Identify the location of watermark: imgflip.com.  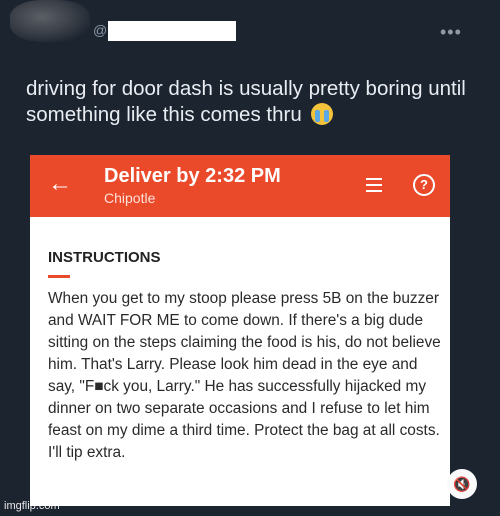
(32, 506).